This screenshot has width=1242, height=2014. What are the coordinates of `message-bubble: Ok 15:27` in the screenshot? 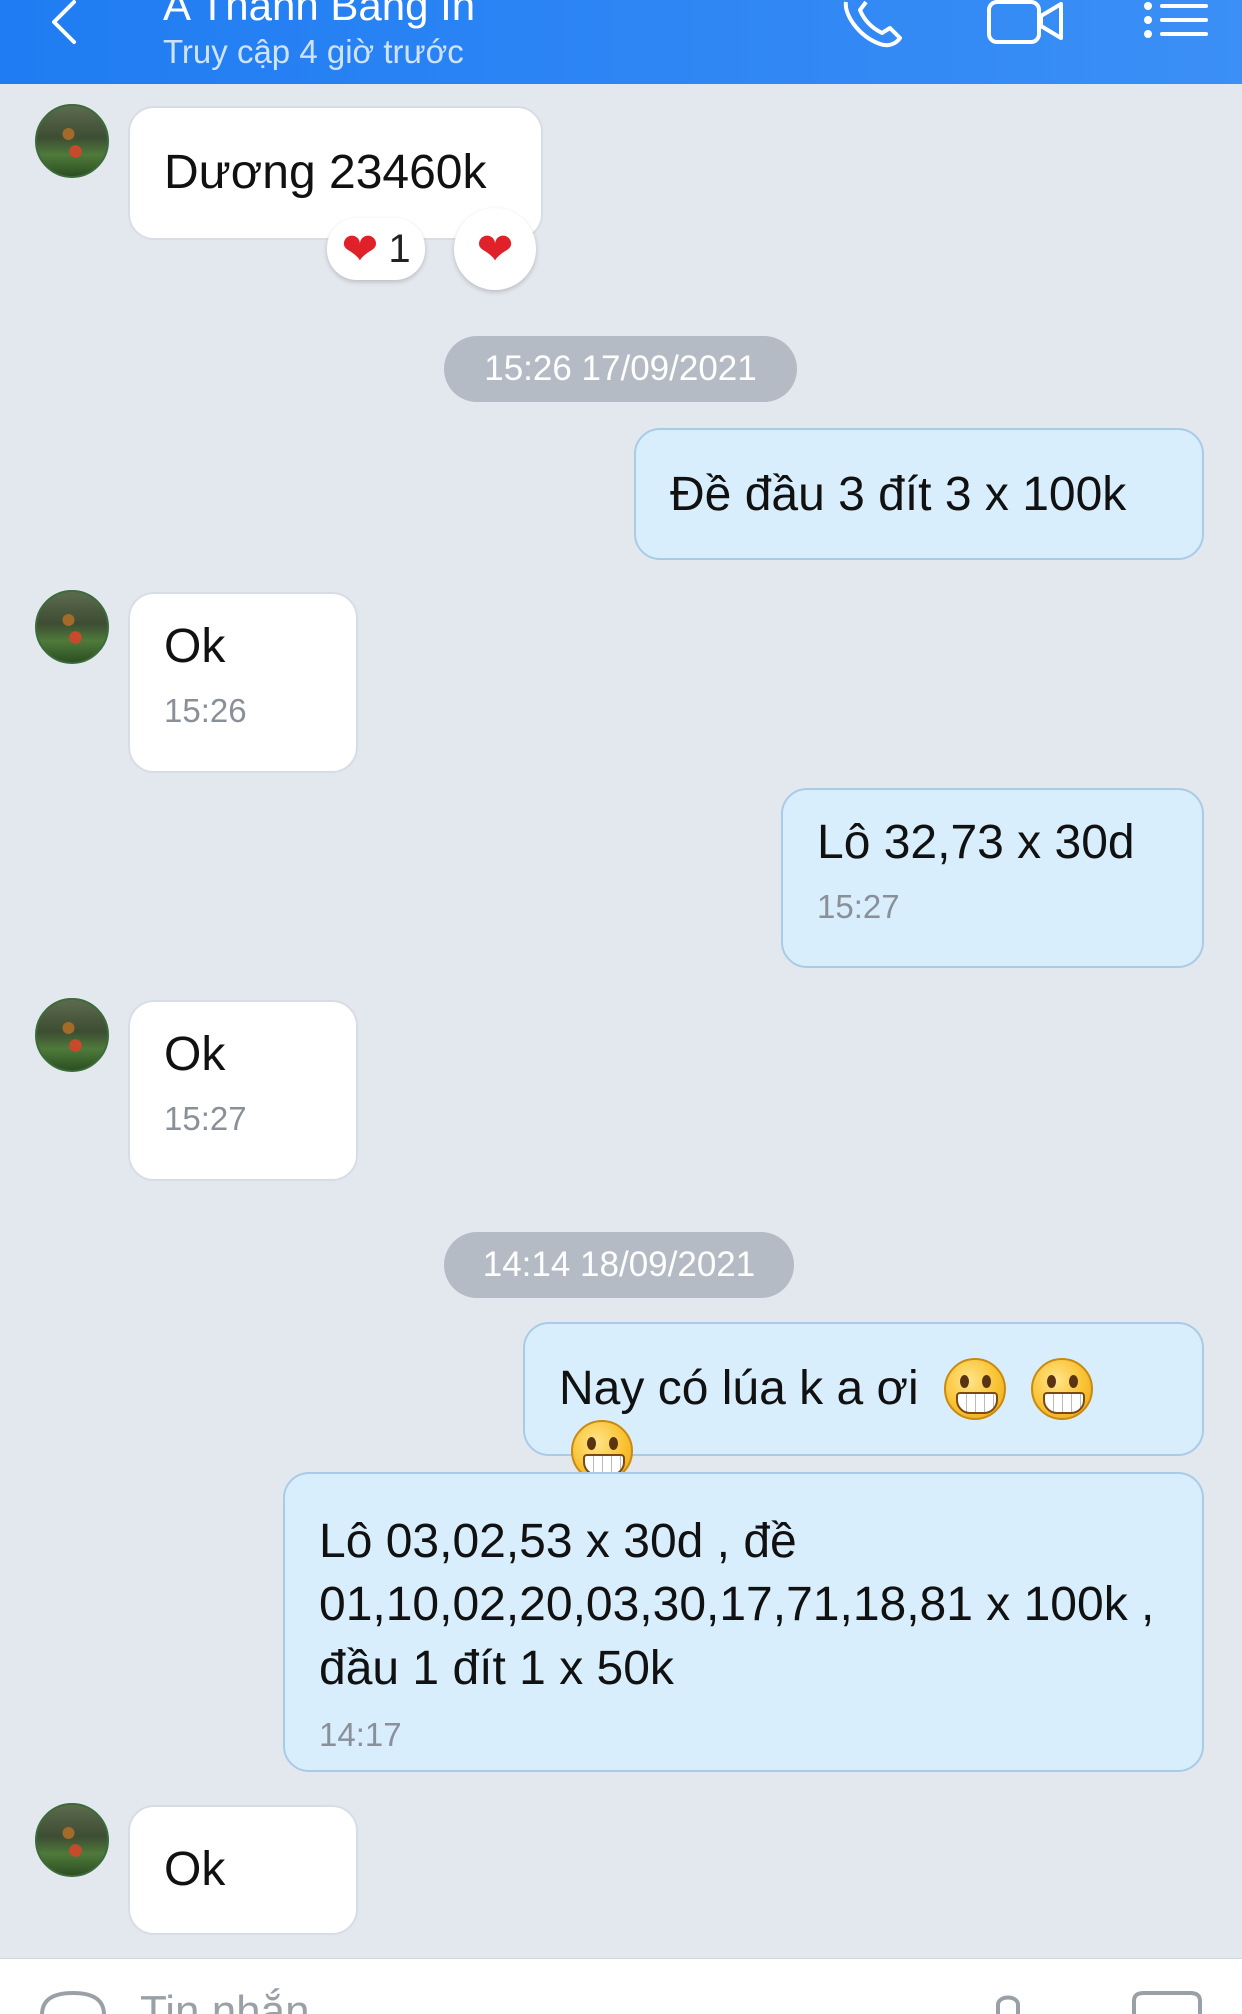 It's located at (243, 1090).